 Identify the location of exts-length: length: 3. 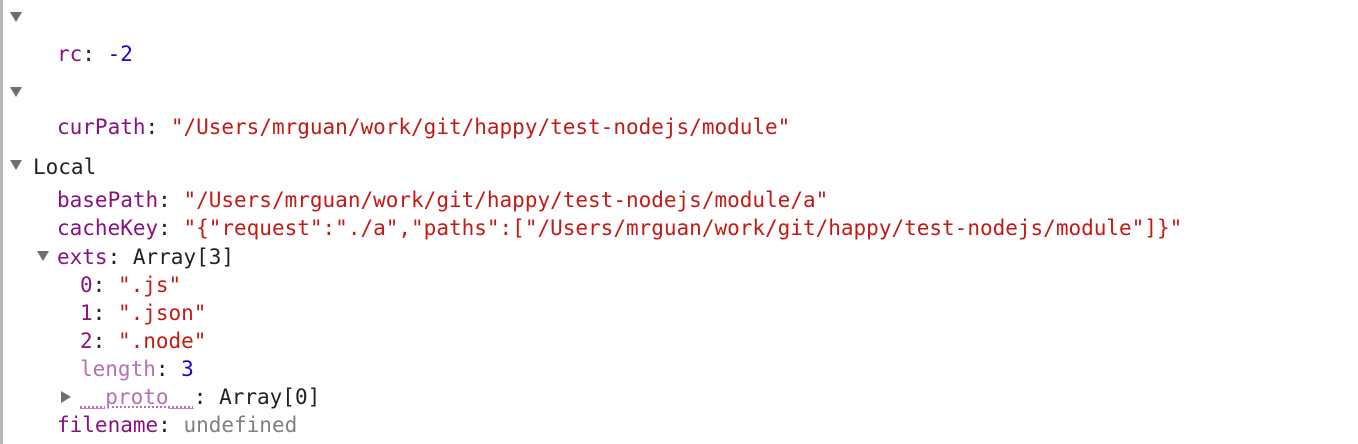
(137, 369).